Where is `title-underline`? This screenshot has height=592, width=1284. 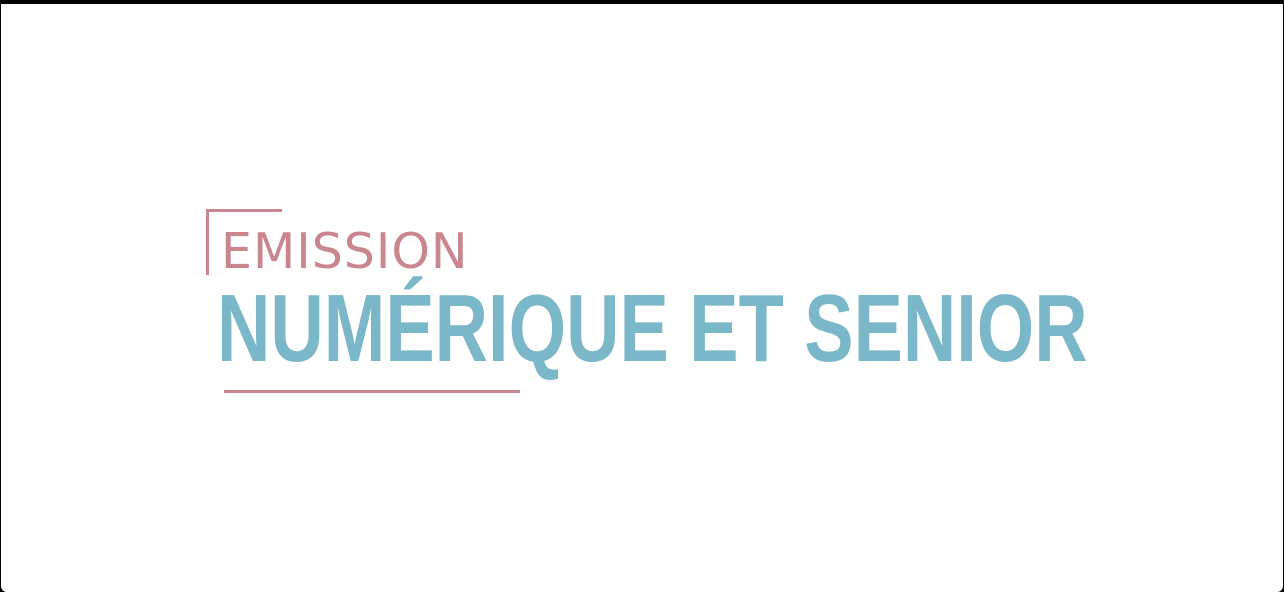
title-underline is located at coordinates (372, 391).